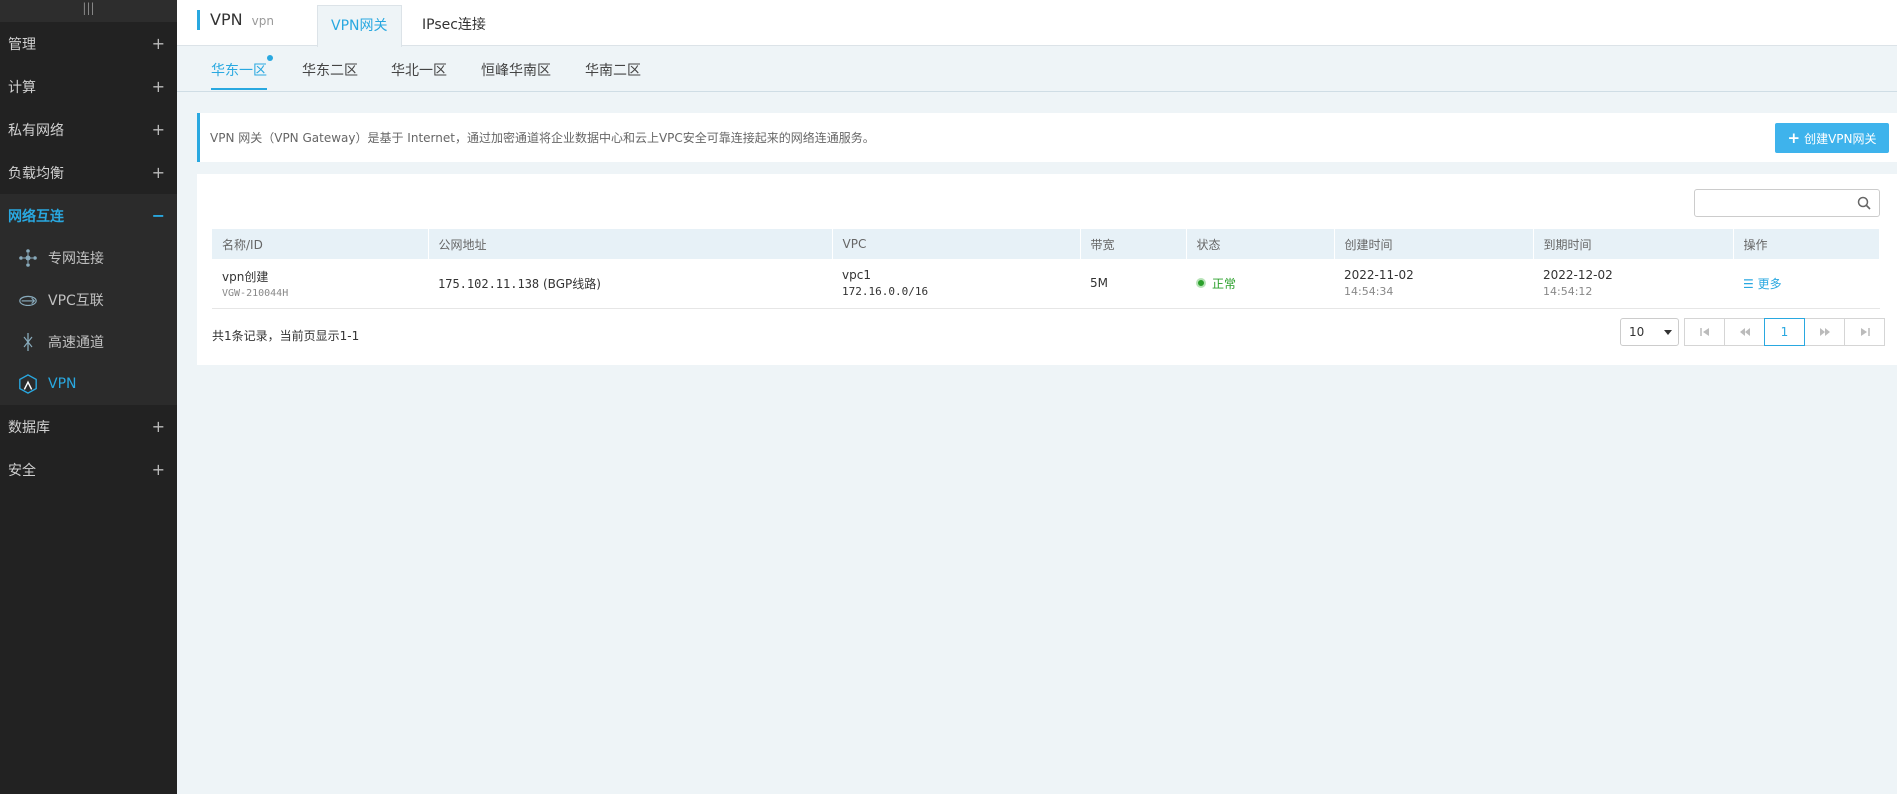 The height and width of the screenshot is (794, 1897). What do you see at coordinates (1762, 284) in the screenshot?
I see `more-actions-link: ☰ 更多` at bounding box center [1762, 284].